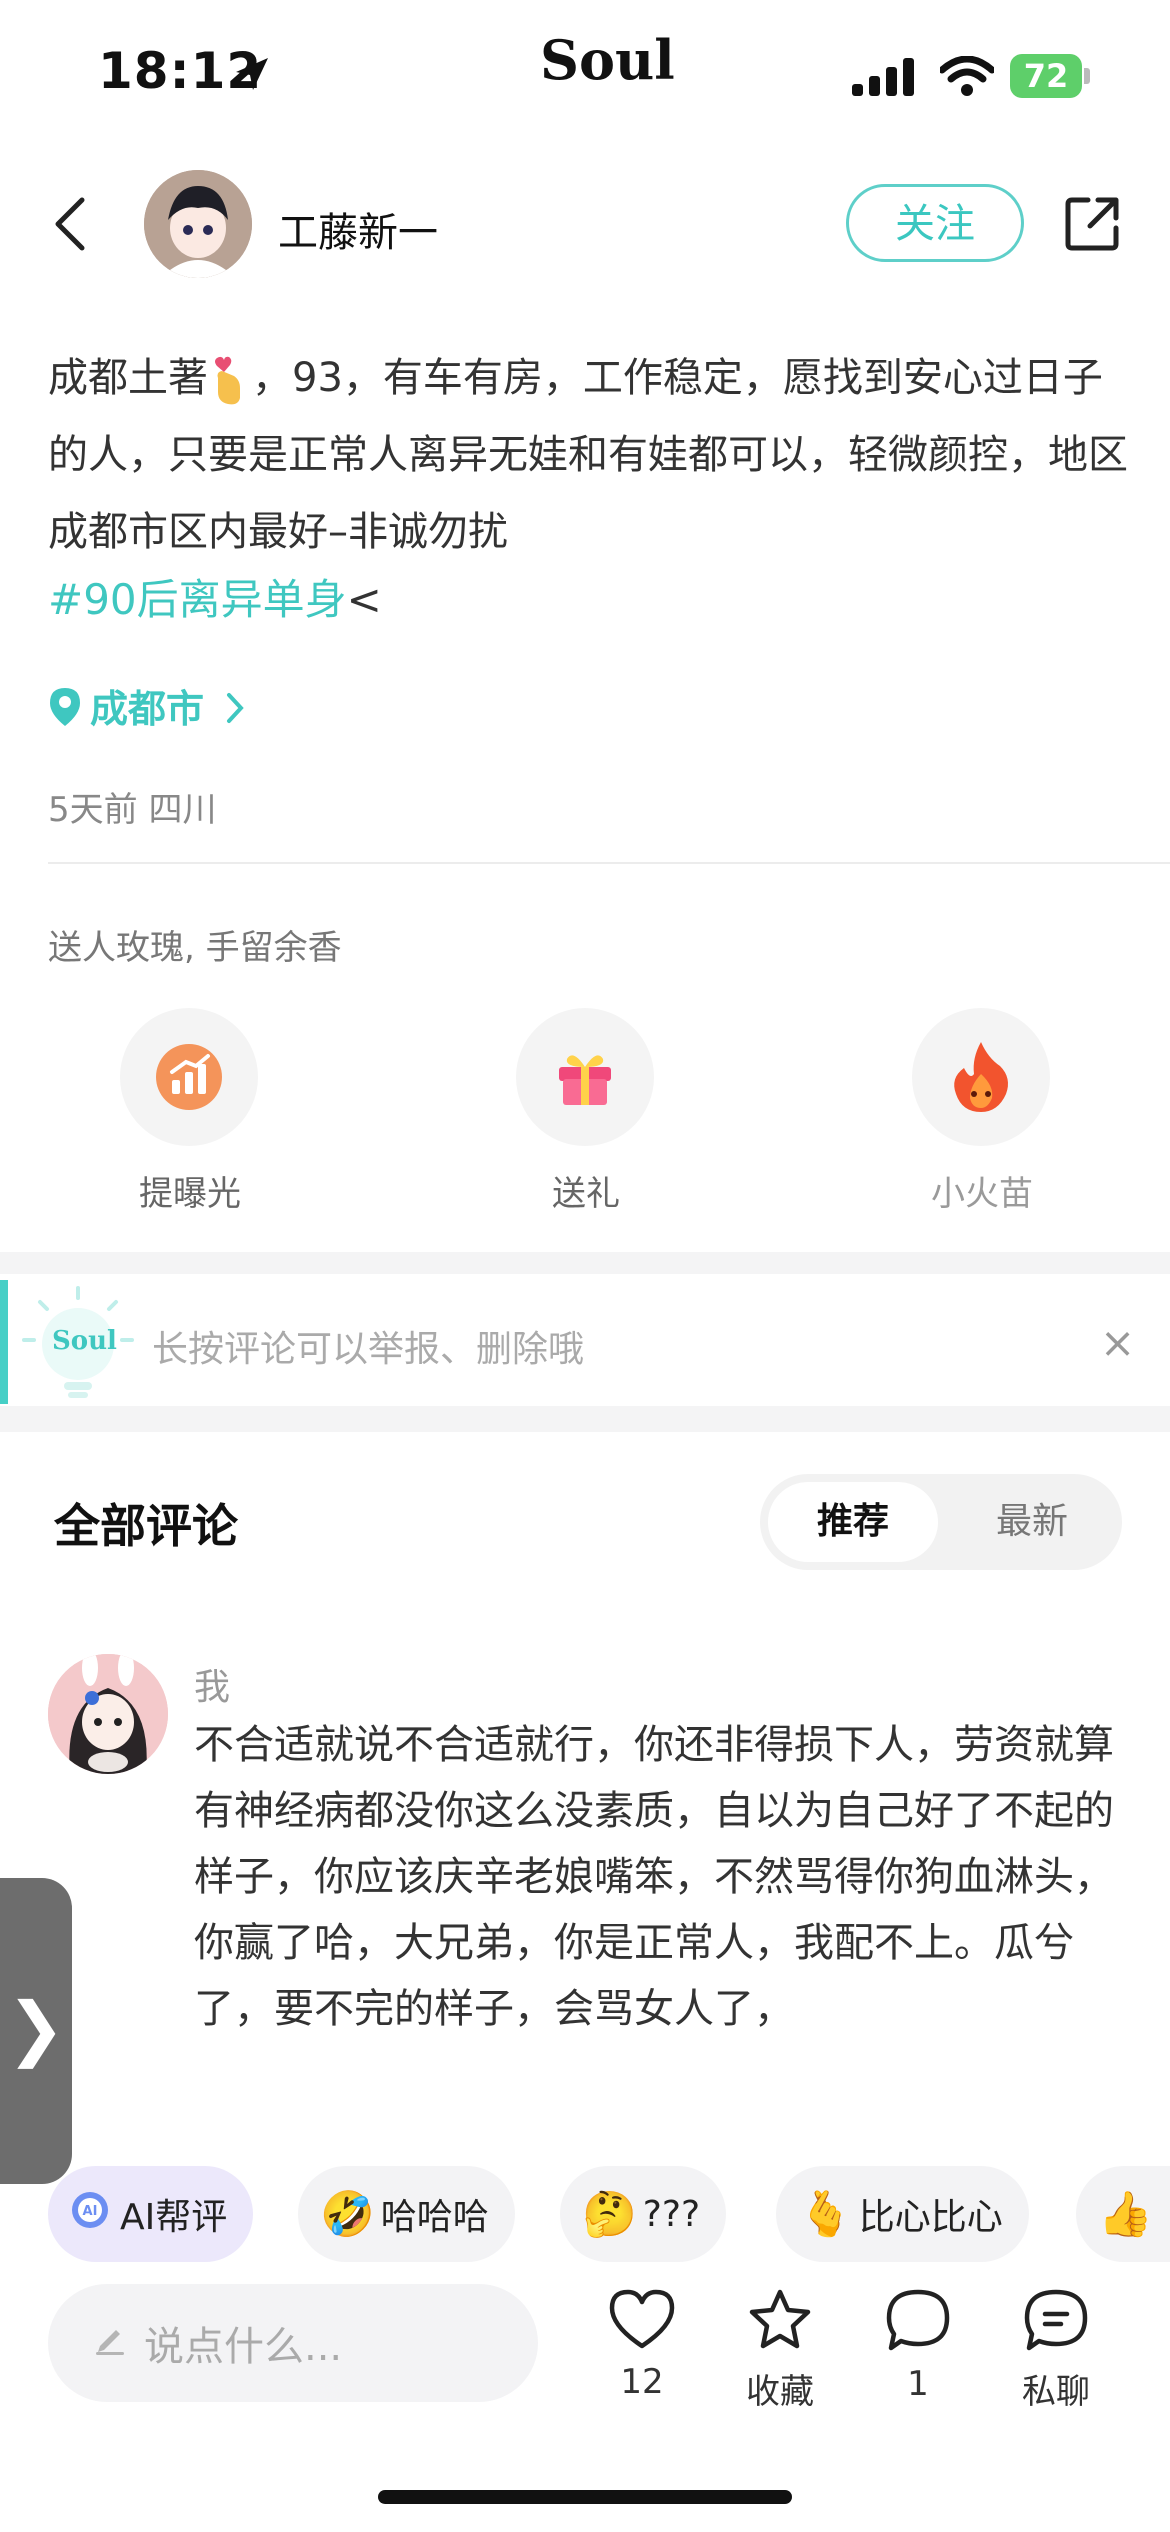  What do you see at coordinates (671, 2214) in the screenshot?
I see `reaction-label: ???` at bounding box center [671, 2214].